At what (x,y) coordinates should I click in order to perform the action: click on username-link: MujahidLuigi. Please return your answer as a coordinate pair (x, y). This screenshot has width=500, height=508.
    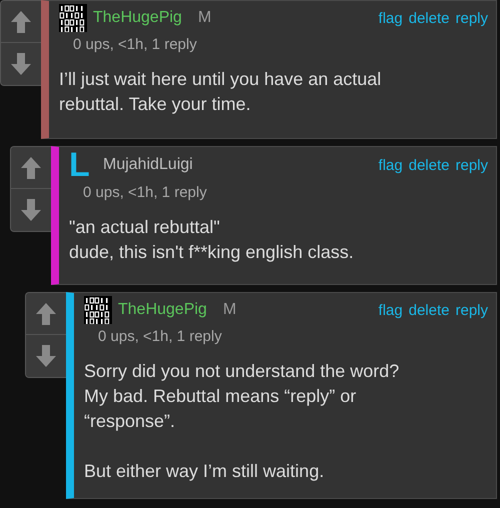
    Looking at the image, I should click on (148, 165).